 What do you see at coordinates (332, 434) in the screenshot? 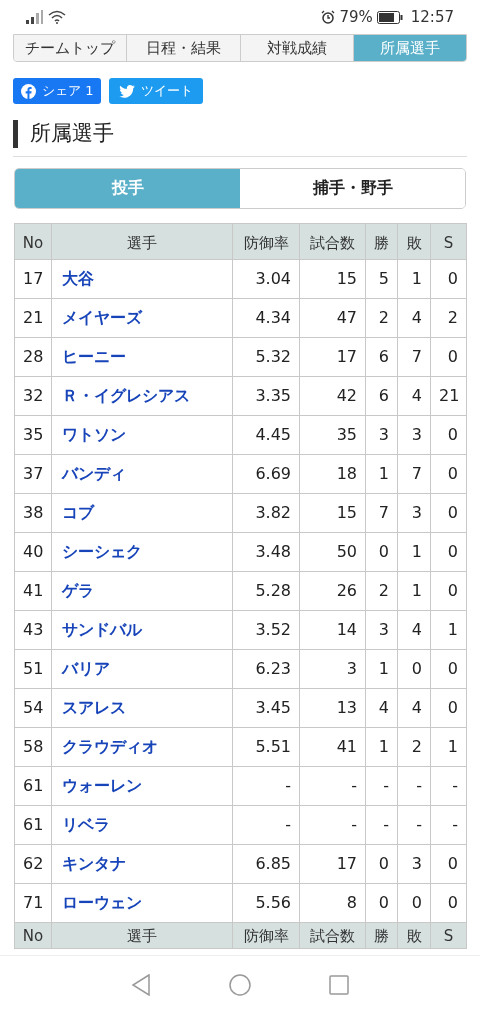
I see `table-cell: 35` at bounding box center [332, 434].